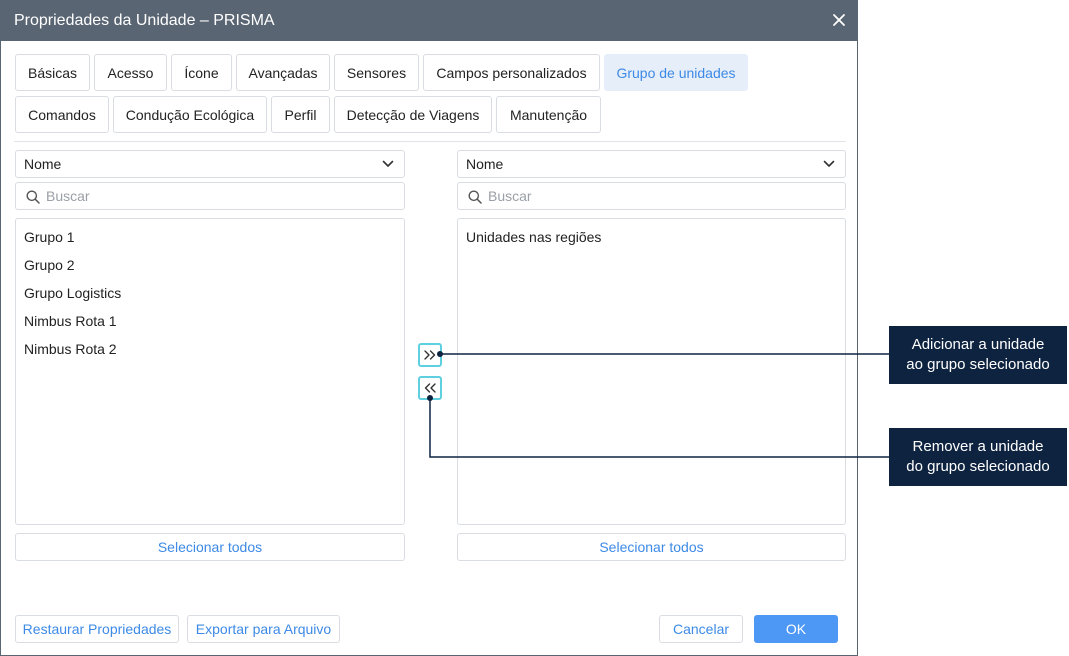 This screenshot has width=1069, height=656. I want to click on tab-deteccao-de-viagens: Detecção de Viagens, so click(413, 114).